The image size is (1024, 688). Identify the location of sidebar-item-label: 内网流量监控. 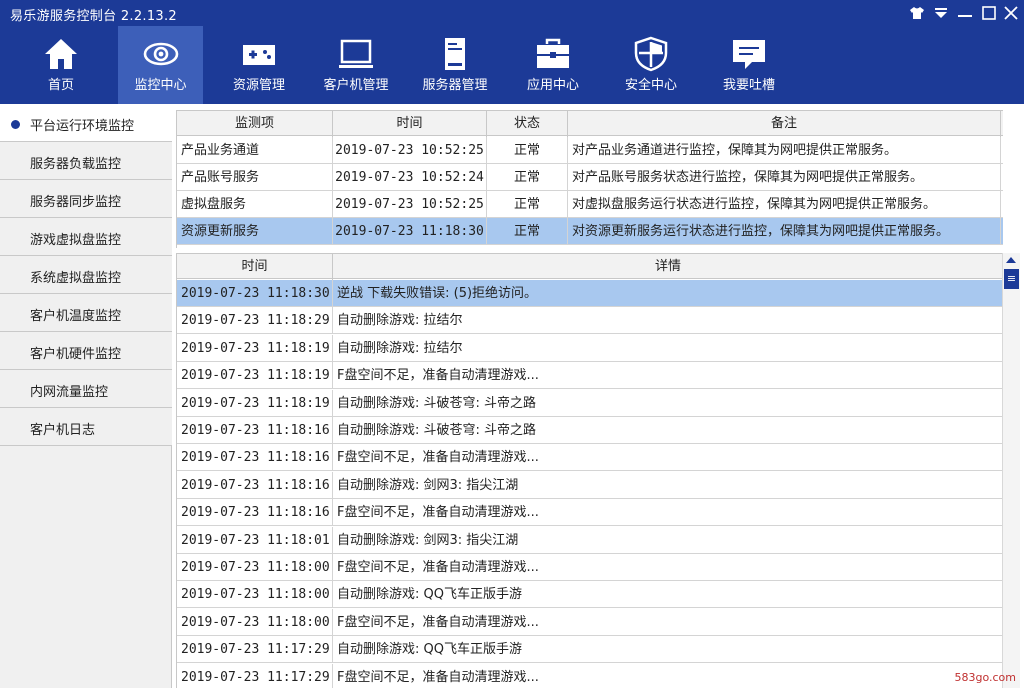
(69, 392).